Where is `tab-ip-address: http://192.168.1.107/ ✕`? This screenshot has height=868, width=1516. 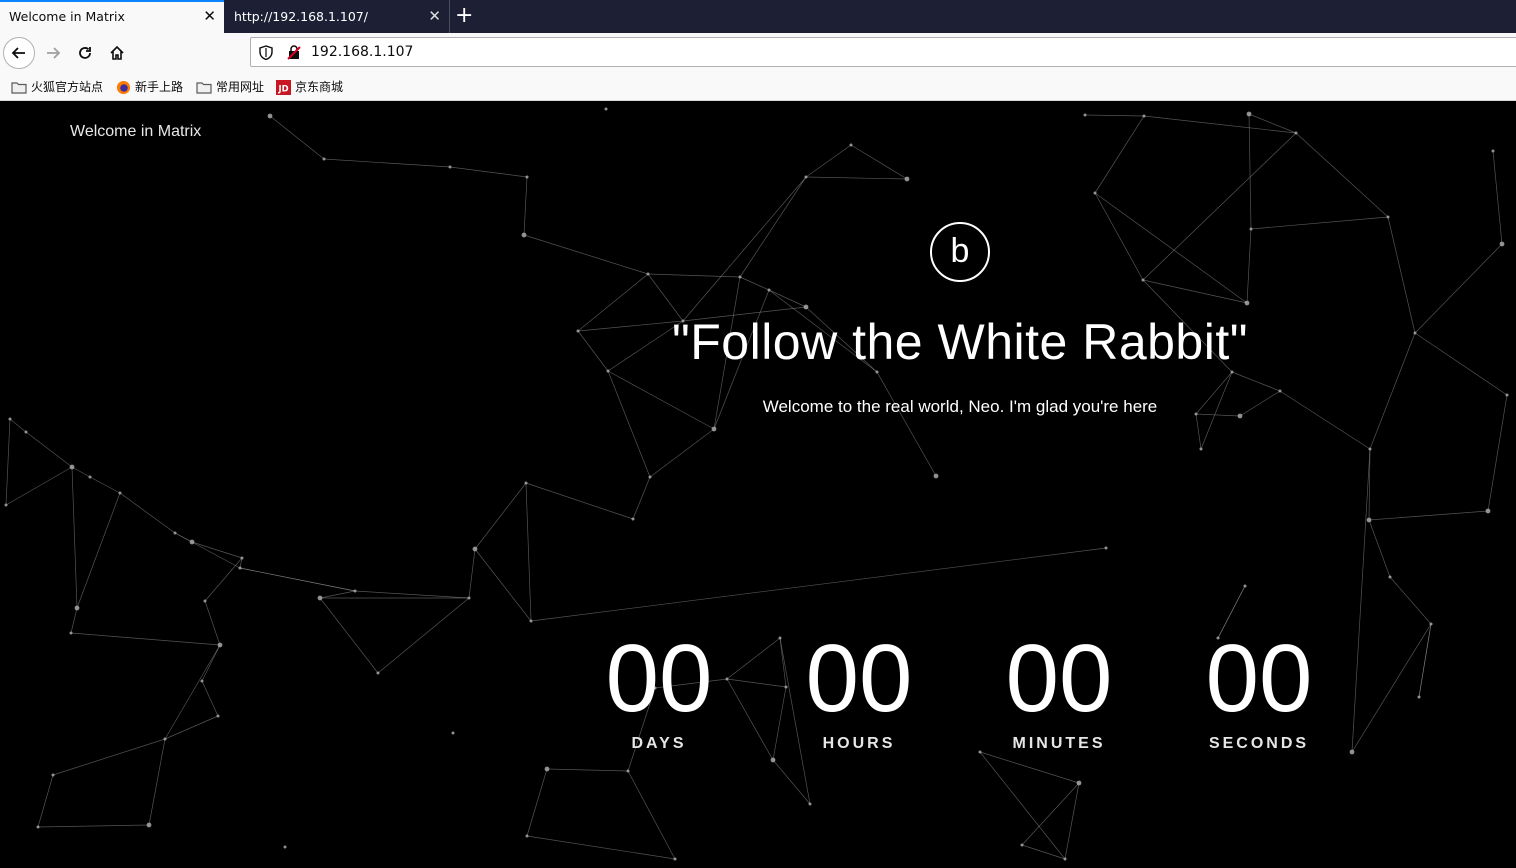 tab-ip-address: http://192.168.1.107/ ✕ is located at coordinates (337, 16).